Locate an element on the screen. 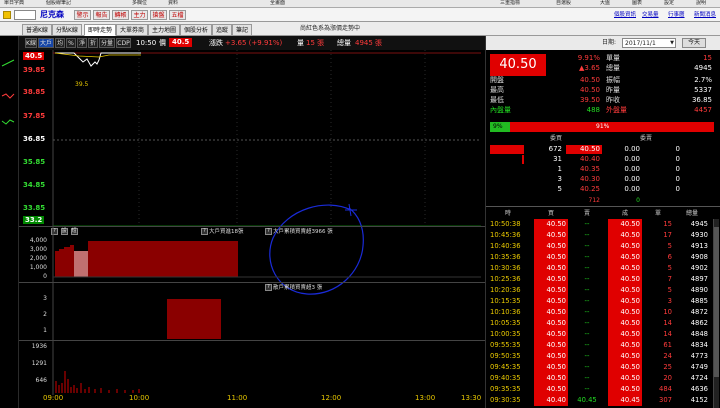 The width and height of the screenshot is (720, 408). tick-volume: 15 張 is located at coordinates (315, 43).